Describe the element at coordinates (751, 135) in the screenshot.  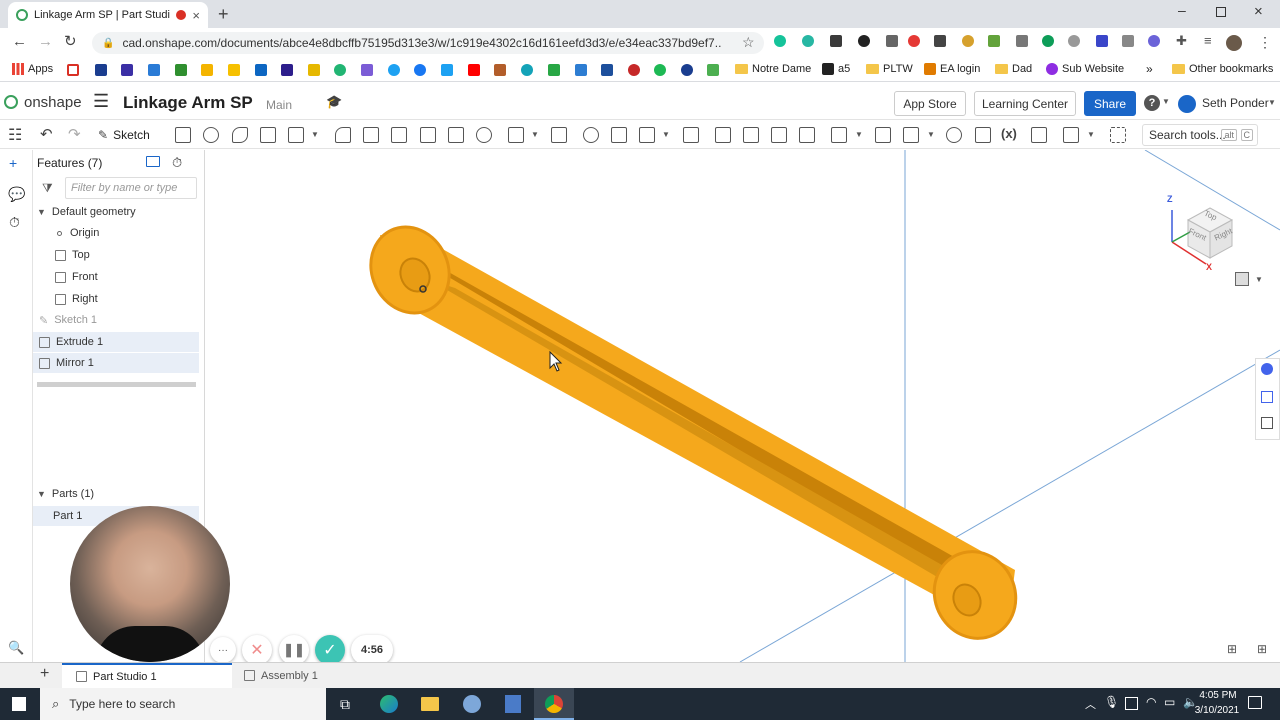
I see `delete-face-icon` at that location.